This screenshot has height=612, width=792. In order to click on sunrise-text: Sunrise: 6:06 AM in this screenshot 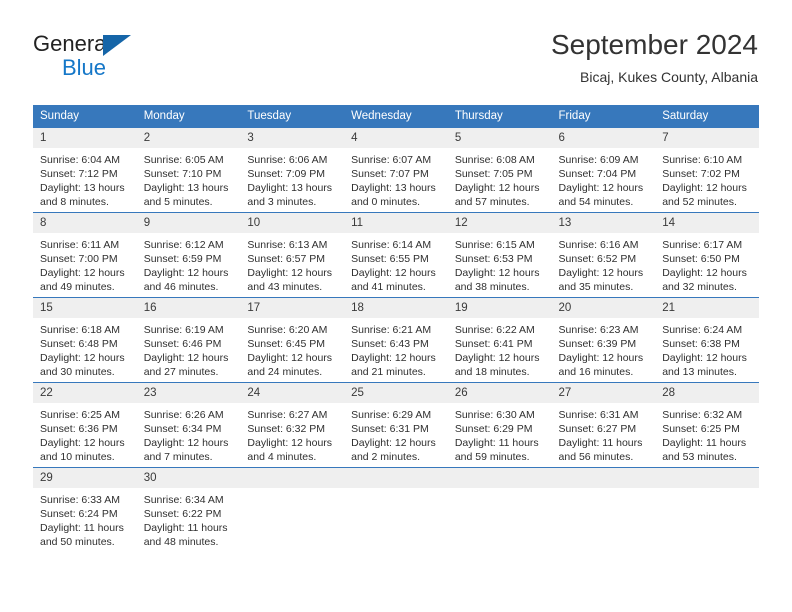, I will do `click(287, 160)`.